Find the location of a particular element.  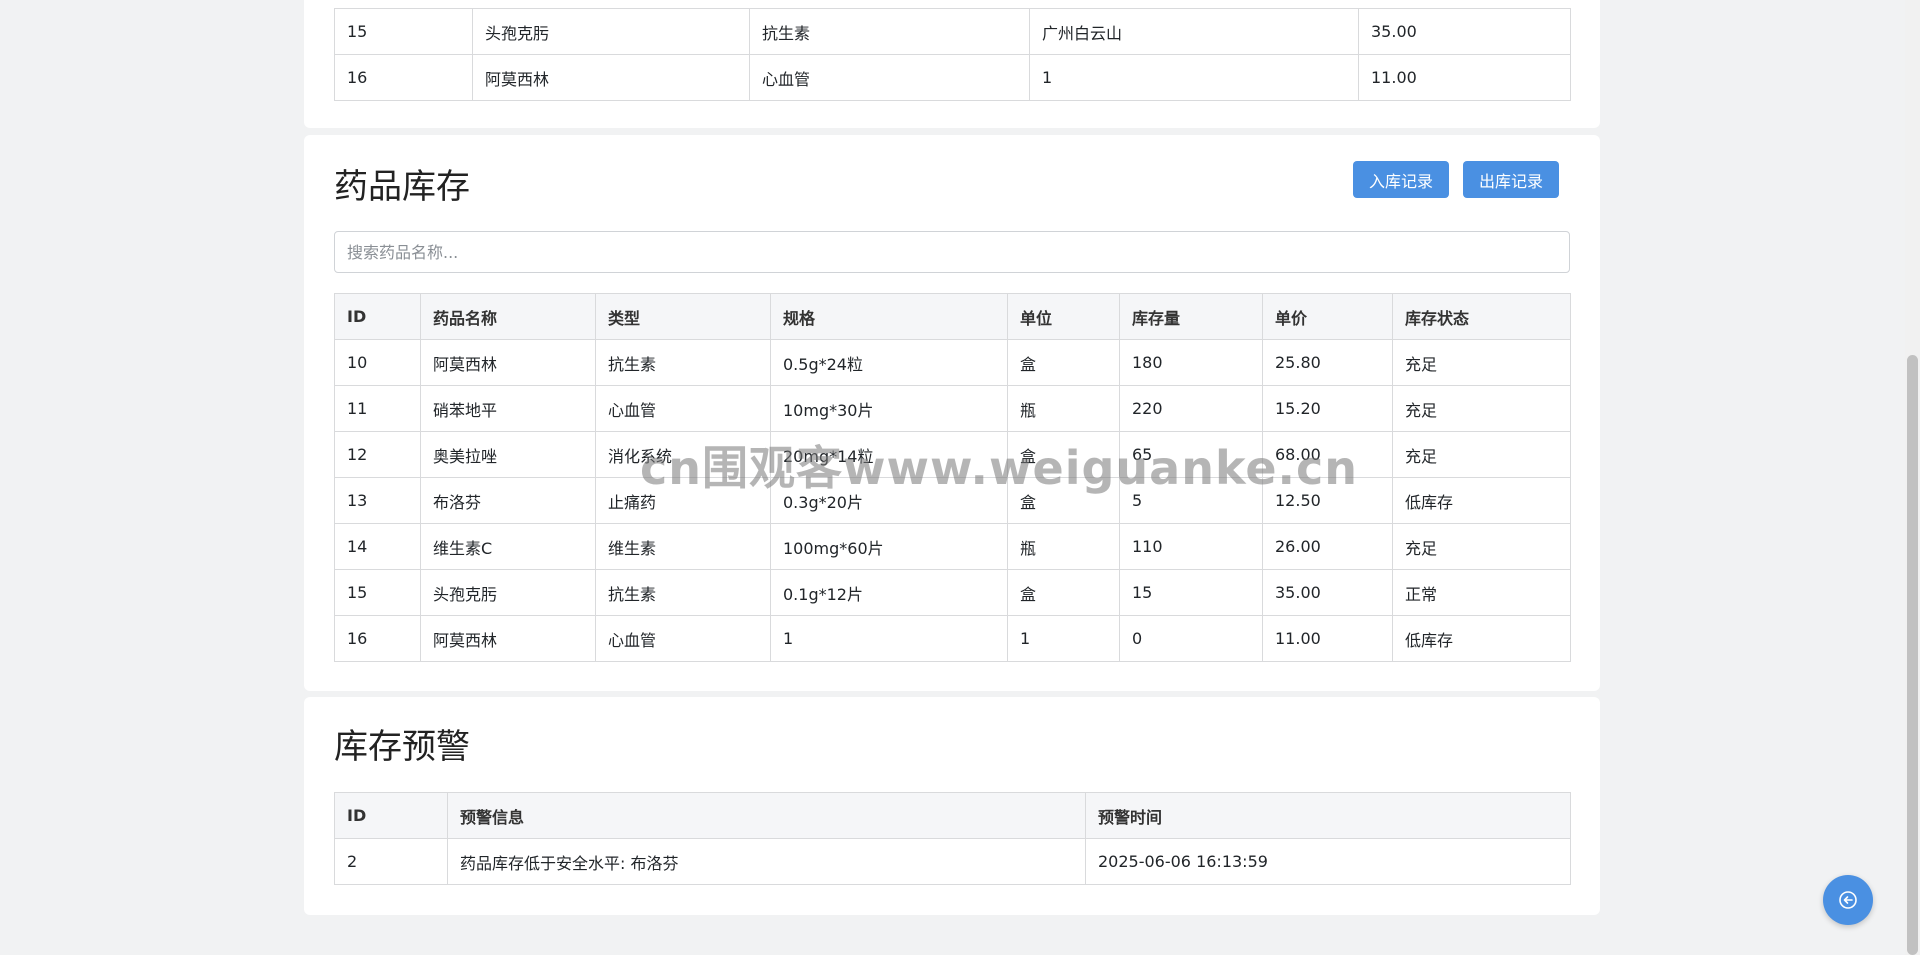

table-row: 2 药品库存低于安全水平: 布洛芬 2025-06-06 16:13:59 is located at coordinates (952, 861).